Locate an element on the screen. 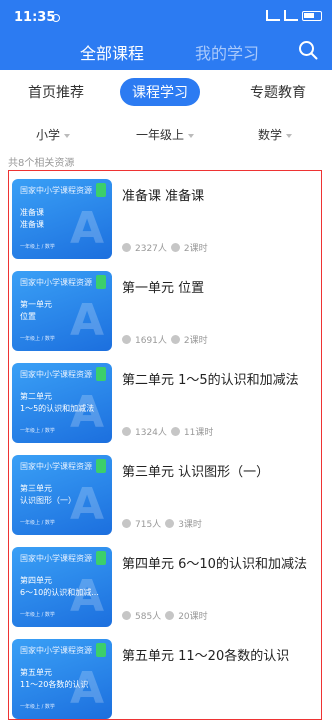 The image size is (332, 720). subtab-bar: 首页推荐 课程学习 专题教育 is located at coordinates (166, 94).